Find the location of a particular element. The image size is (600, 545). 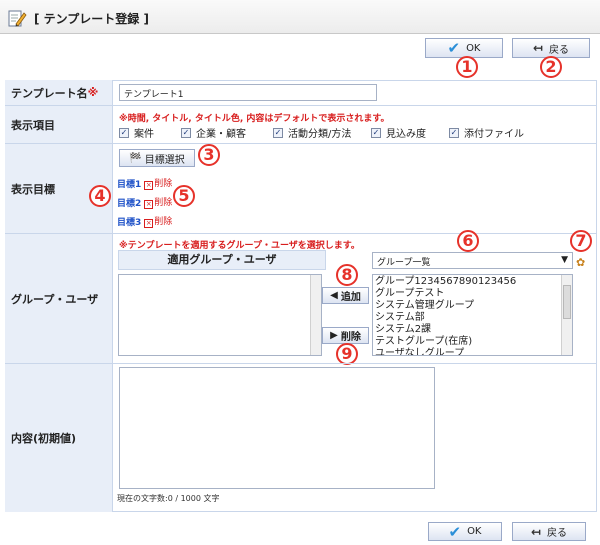

goal-item-1: 目標1 × 削除 is located at coordinates (144, 183).